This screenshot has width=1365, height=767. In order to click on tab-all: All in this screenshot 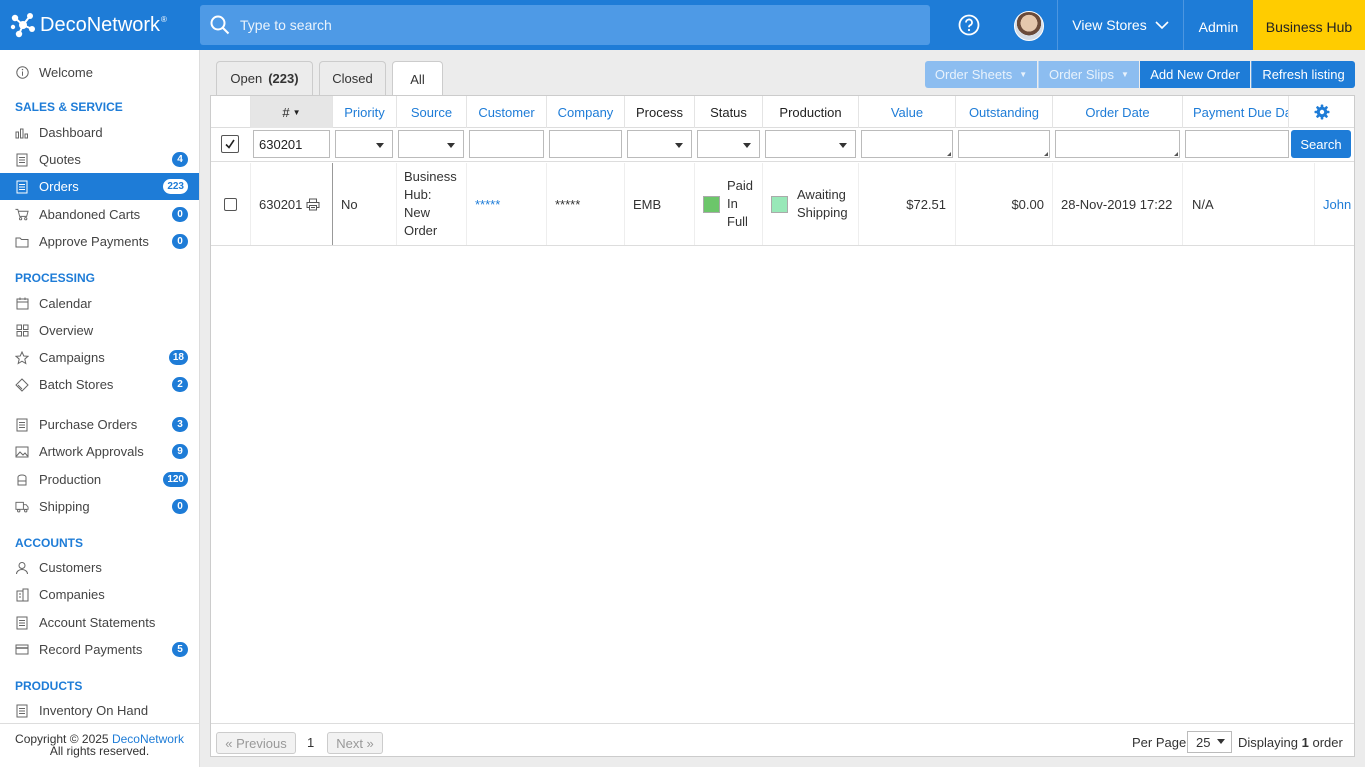, I will do `click(417, 78)`.